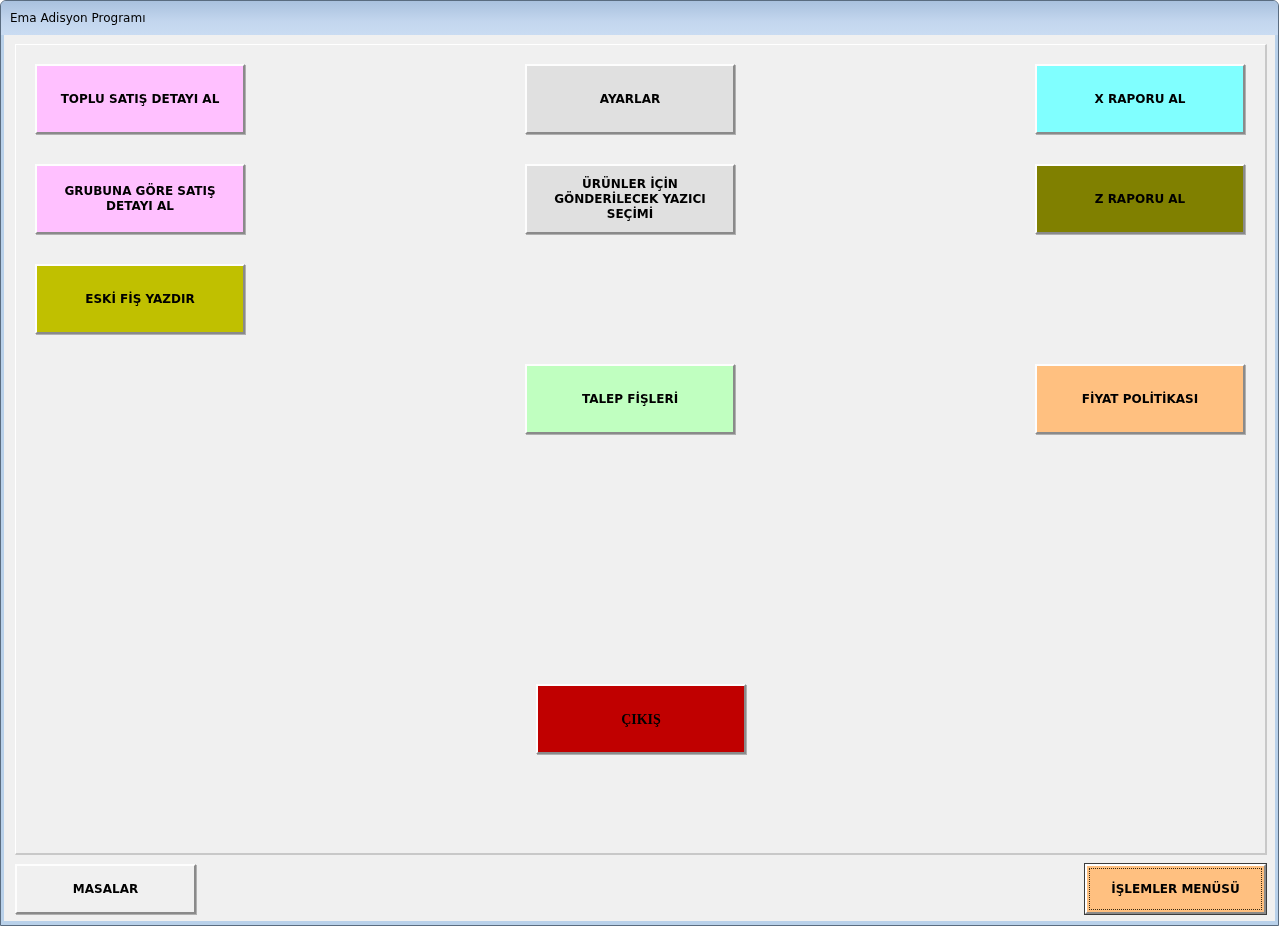  What do you see at coordinates (1140, 399) in the screenshot?
I see `menu-button: FİYAT POLİTİKASI` at bounding box center [1140, 399].